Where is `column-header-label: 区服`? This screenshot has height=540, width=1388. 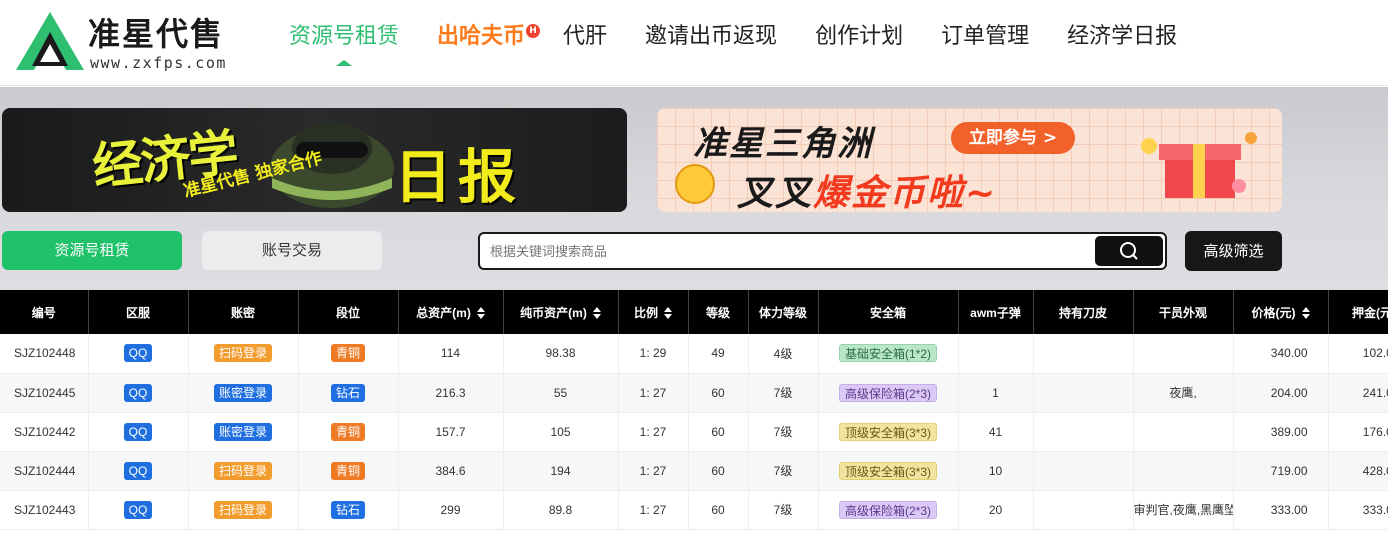 column-header-label: 区服 is located at coordinates (137, 312).